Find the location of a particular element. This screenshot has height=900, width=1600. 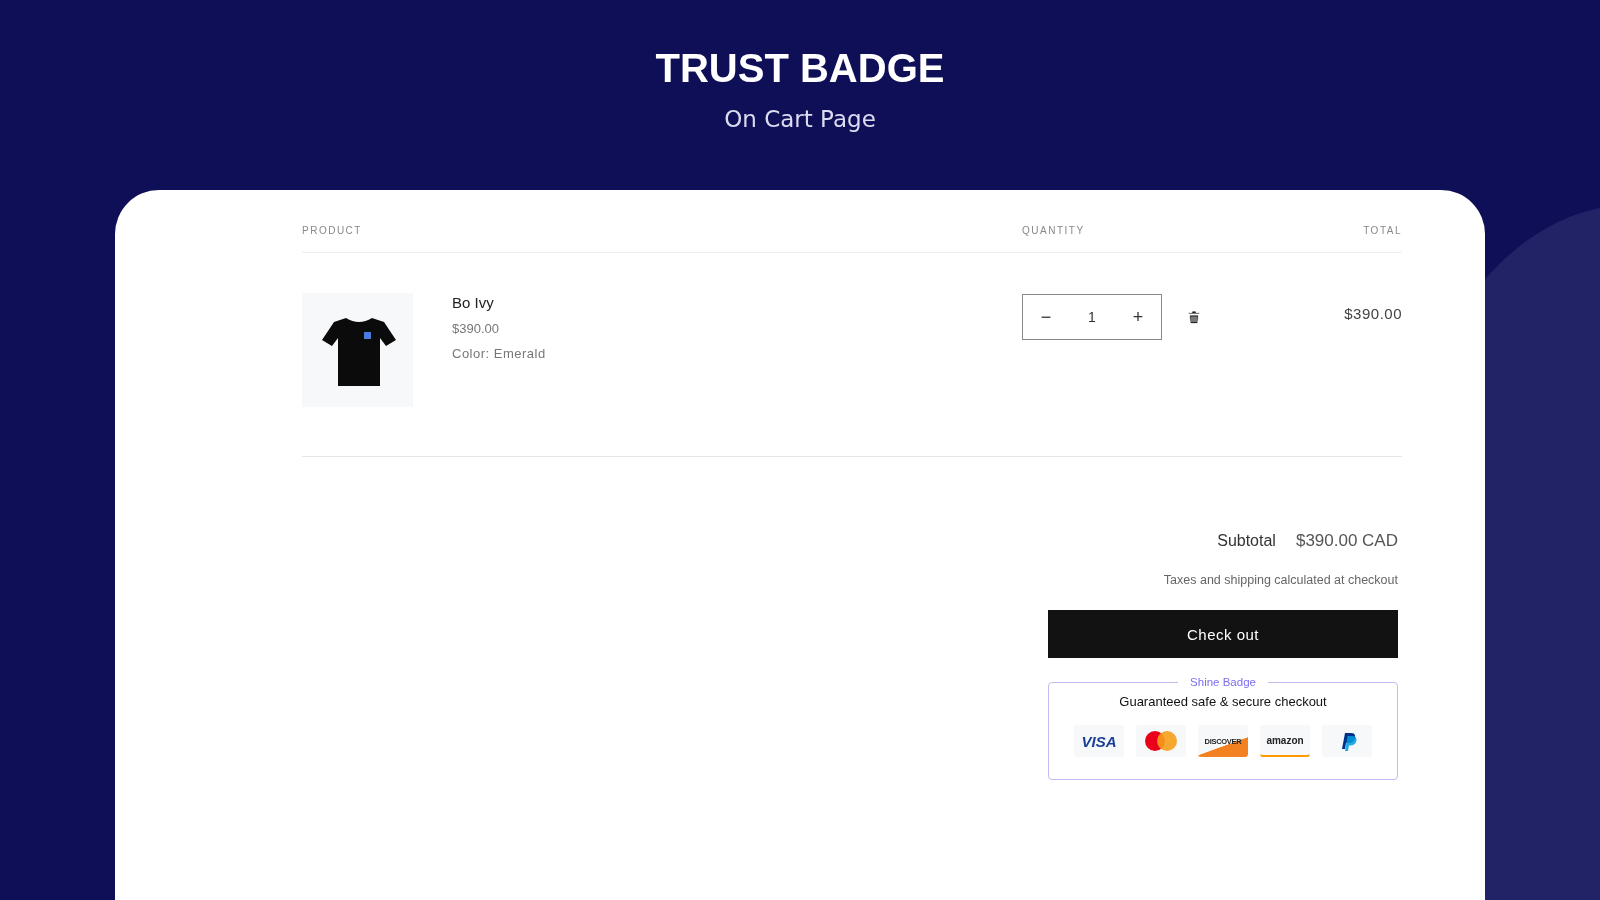

page-subtitle: On Cart Page is located at coordinates (800, 119).